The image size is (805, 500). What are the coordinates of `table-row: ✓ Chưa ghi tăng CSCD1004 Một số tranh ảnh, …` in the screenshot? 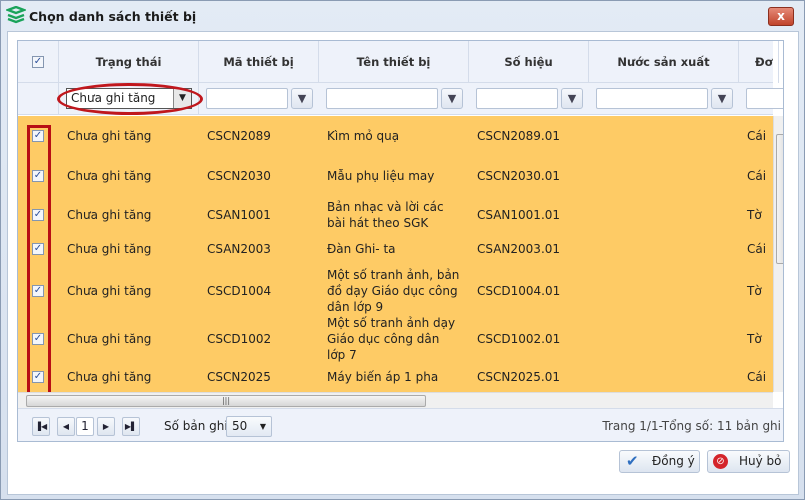 It's located at (395, 291).